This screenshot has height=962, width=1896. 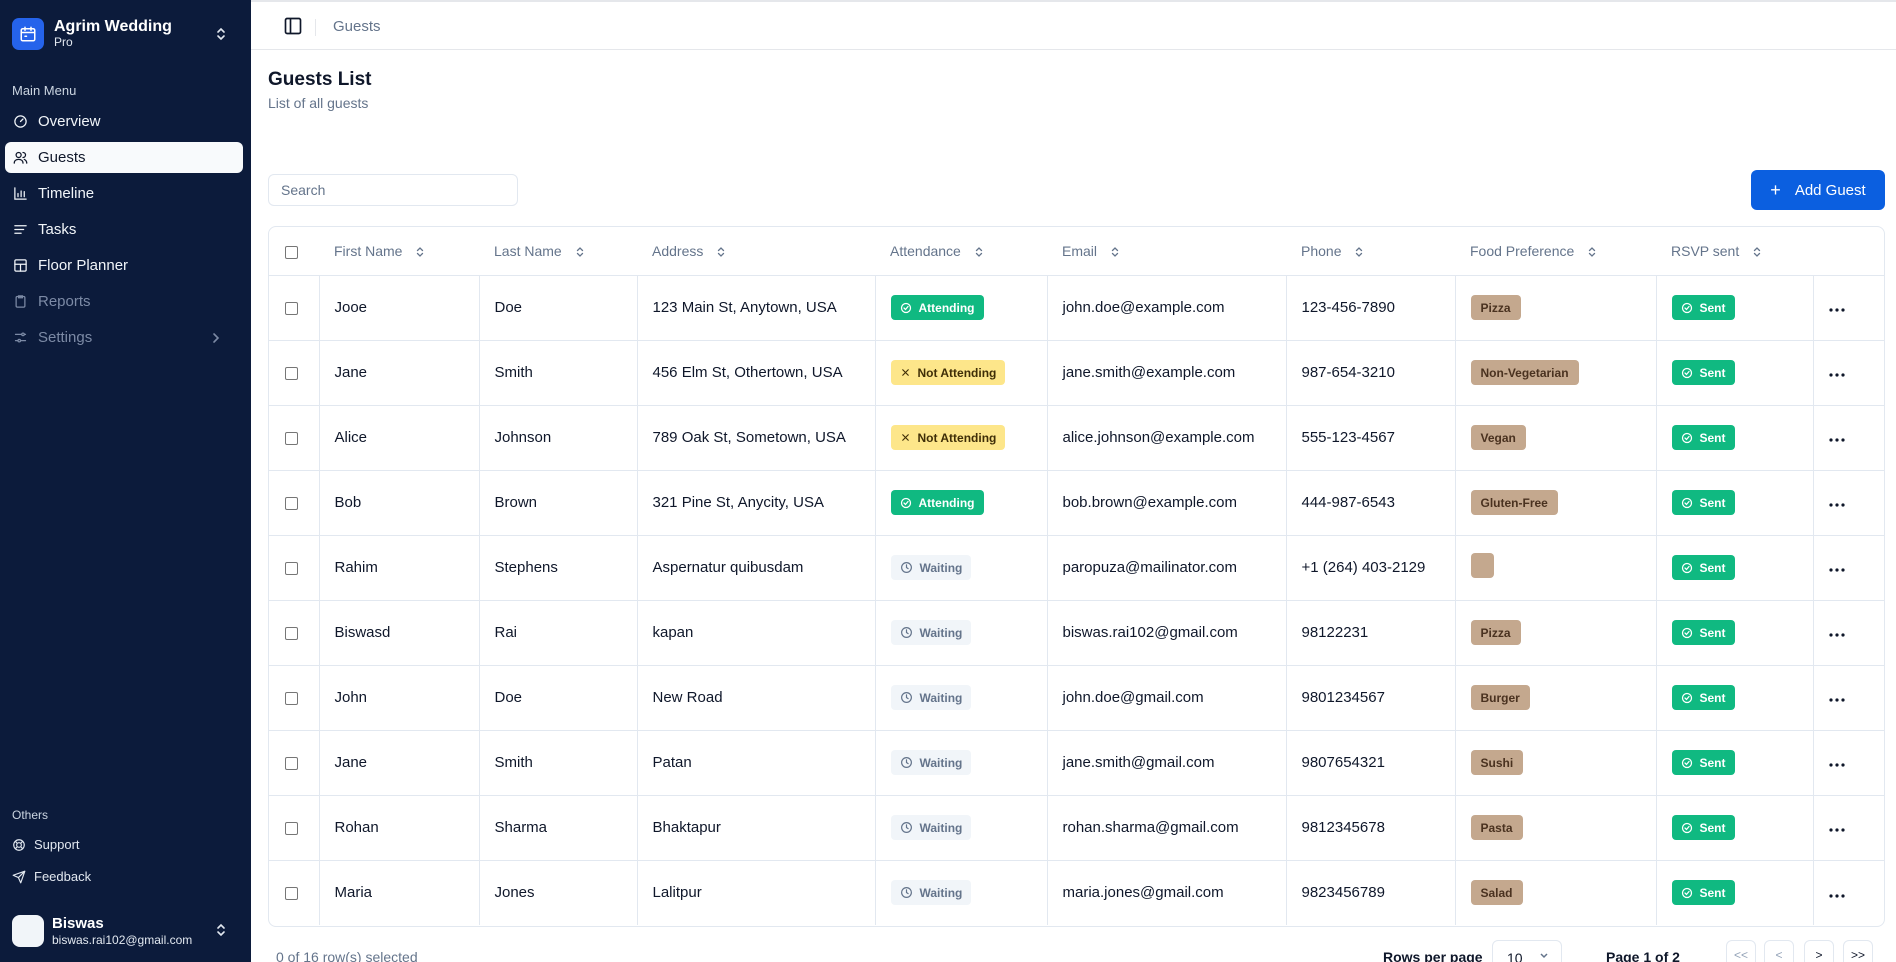 What do you see at coordinates (948, 372) in the screenshot?
I see `attendance-badge: Not Attending` at bounding box center [948, 372].